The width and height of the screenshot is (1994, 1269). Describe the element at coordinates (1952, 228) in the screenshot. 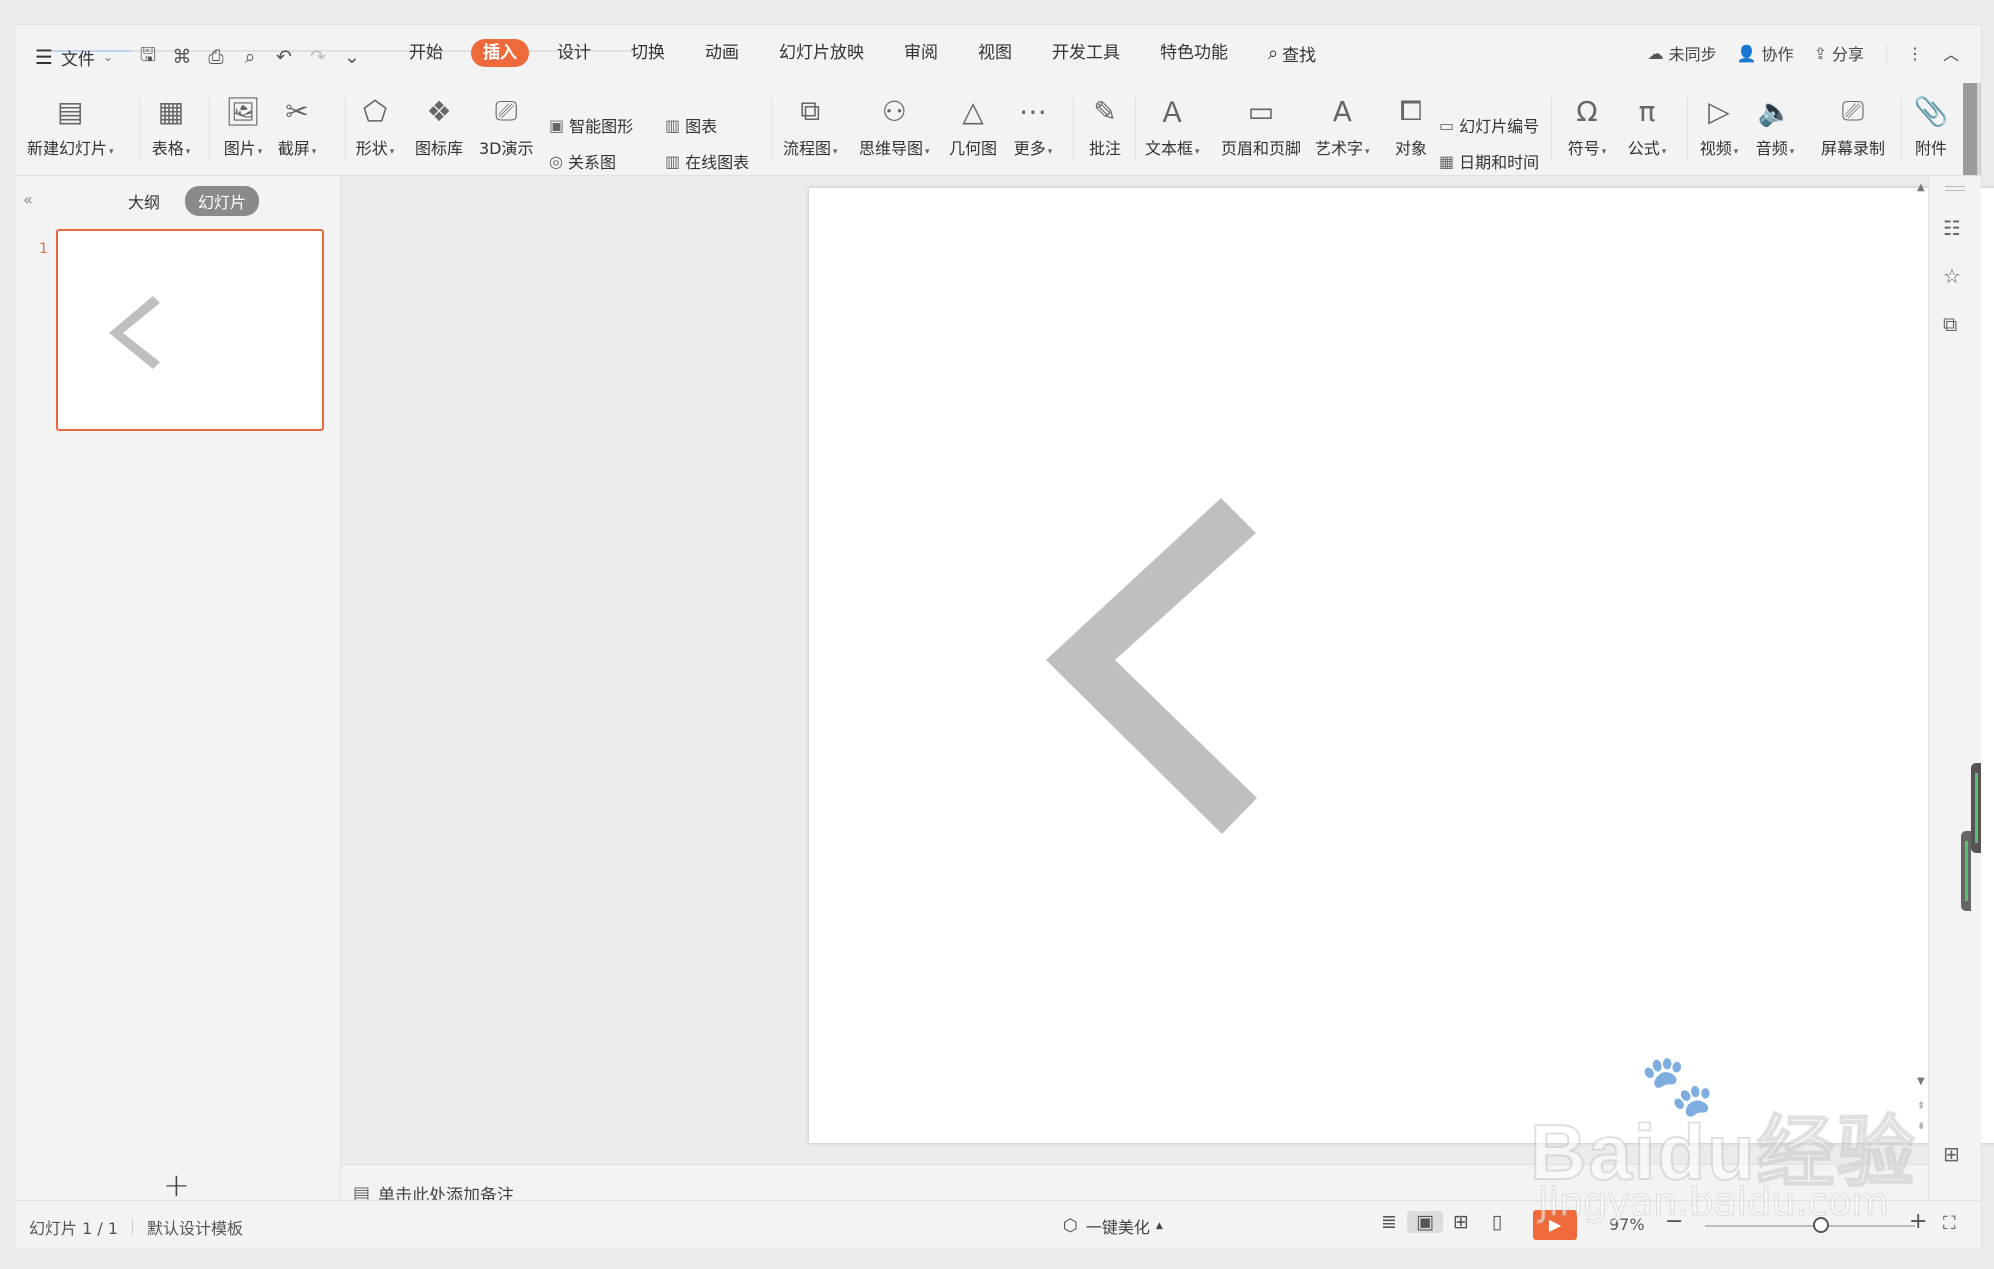

I see `properties-icon: ☷` at that location.